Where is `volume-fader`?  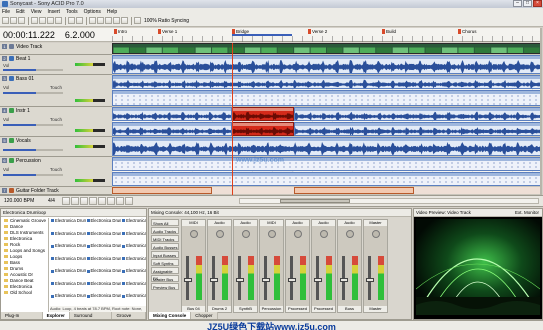 volume-fader is located at coordinates (33, 93).